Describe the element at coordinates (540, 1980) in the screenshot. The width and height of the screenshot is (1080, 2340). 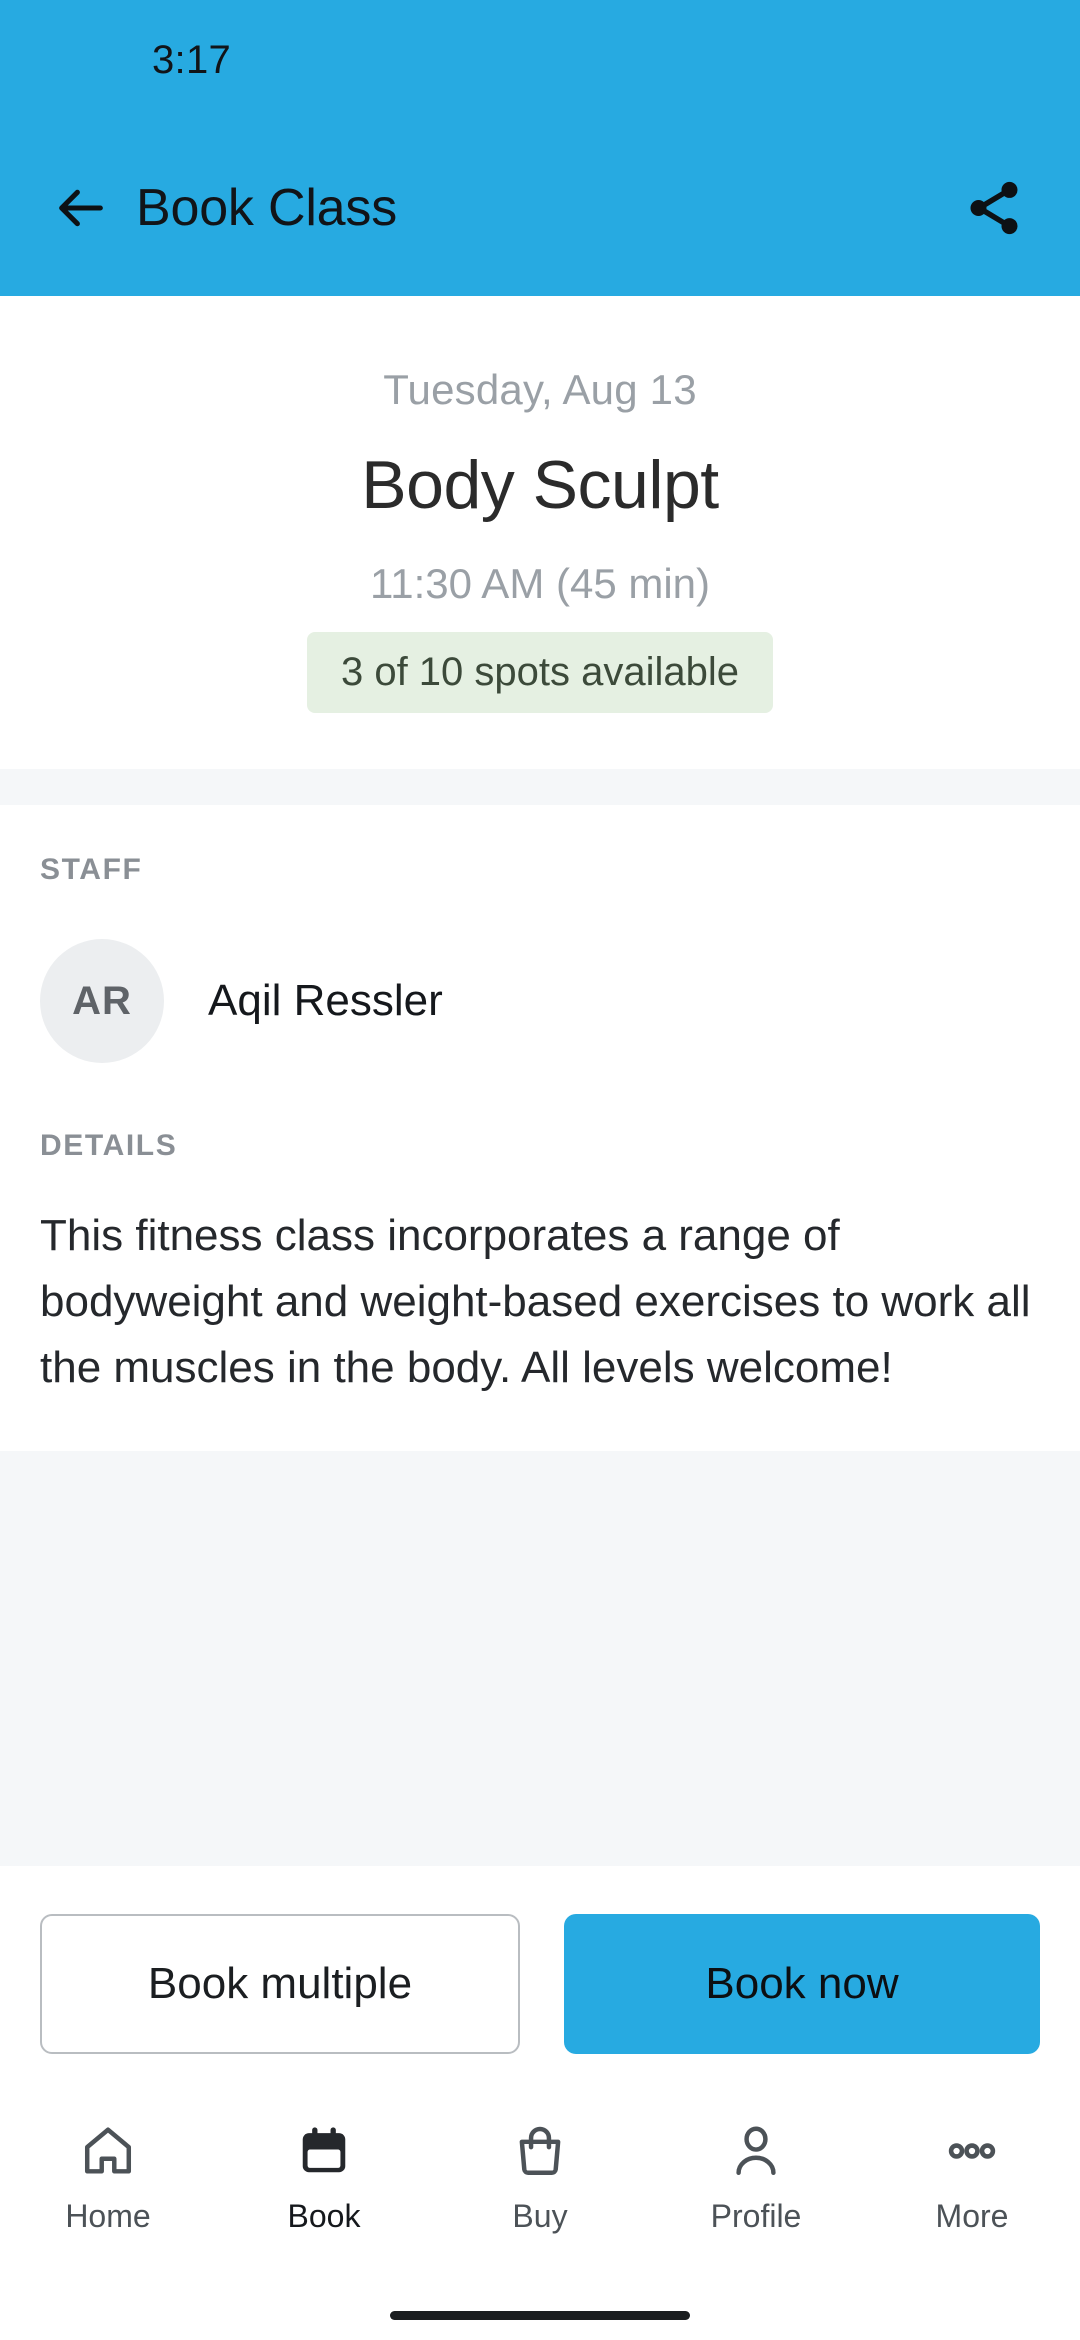
I see `action-button-bar: Book multiple Book now` at that location.